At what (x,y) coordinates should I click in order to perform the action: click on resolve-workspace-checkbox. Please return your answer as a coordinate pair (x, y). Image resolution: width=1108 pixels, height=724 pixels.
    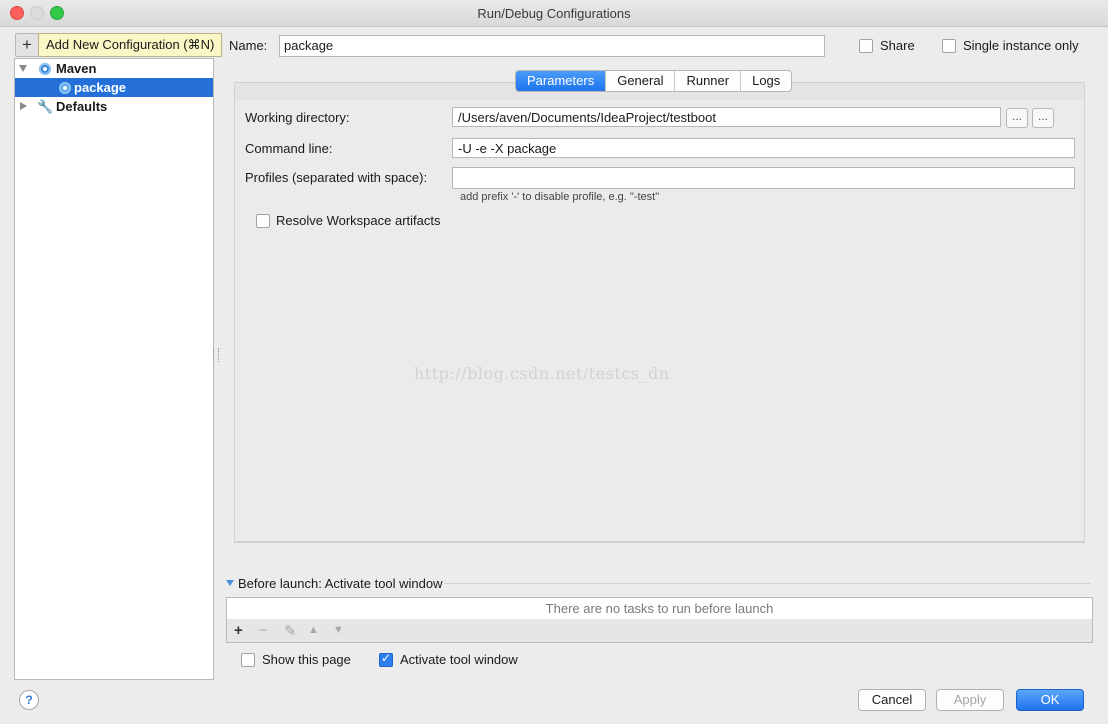
    Looking at the image, I should click on (263, 221).